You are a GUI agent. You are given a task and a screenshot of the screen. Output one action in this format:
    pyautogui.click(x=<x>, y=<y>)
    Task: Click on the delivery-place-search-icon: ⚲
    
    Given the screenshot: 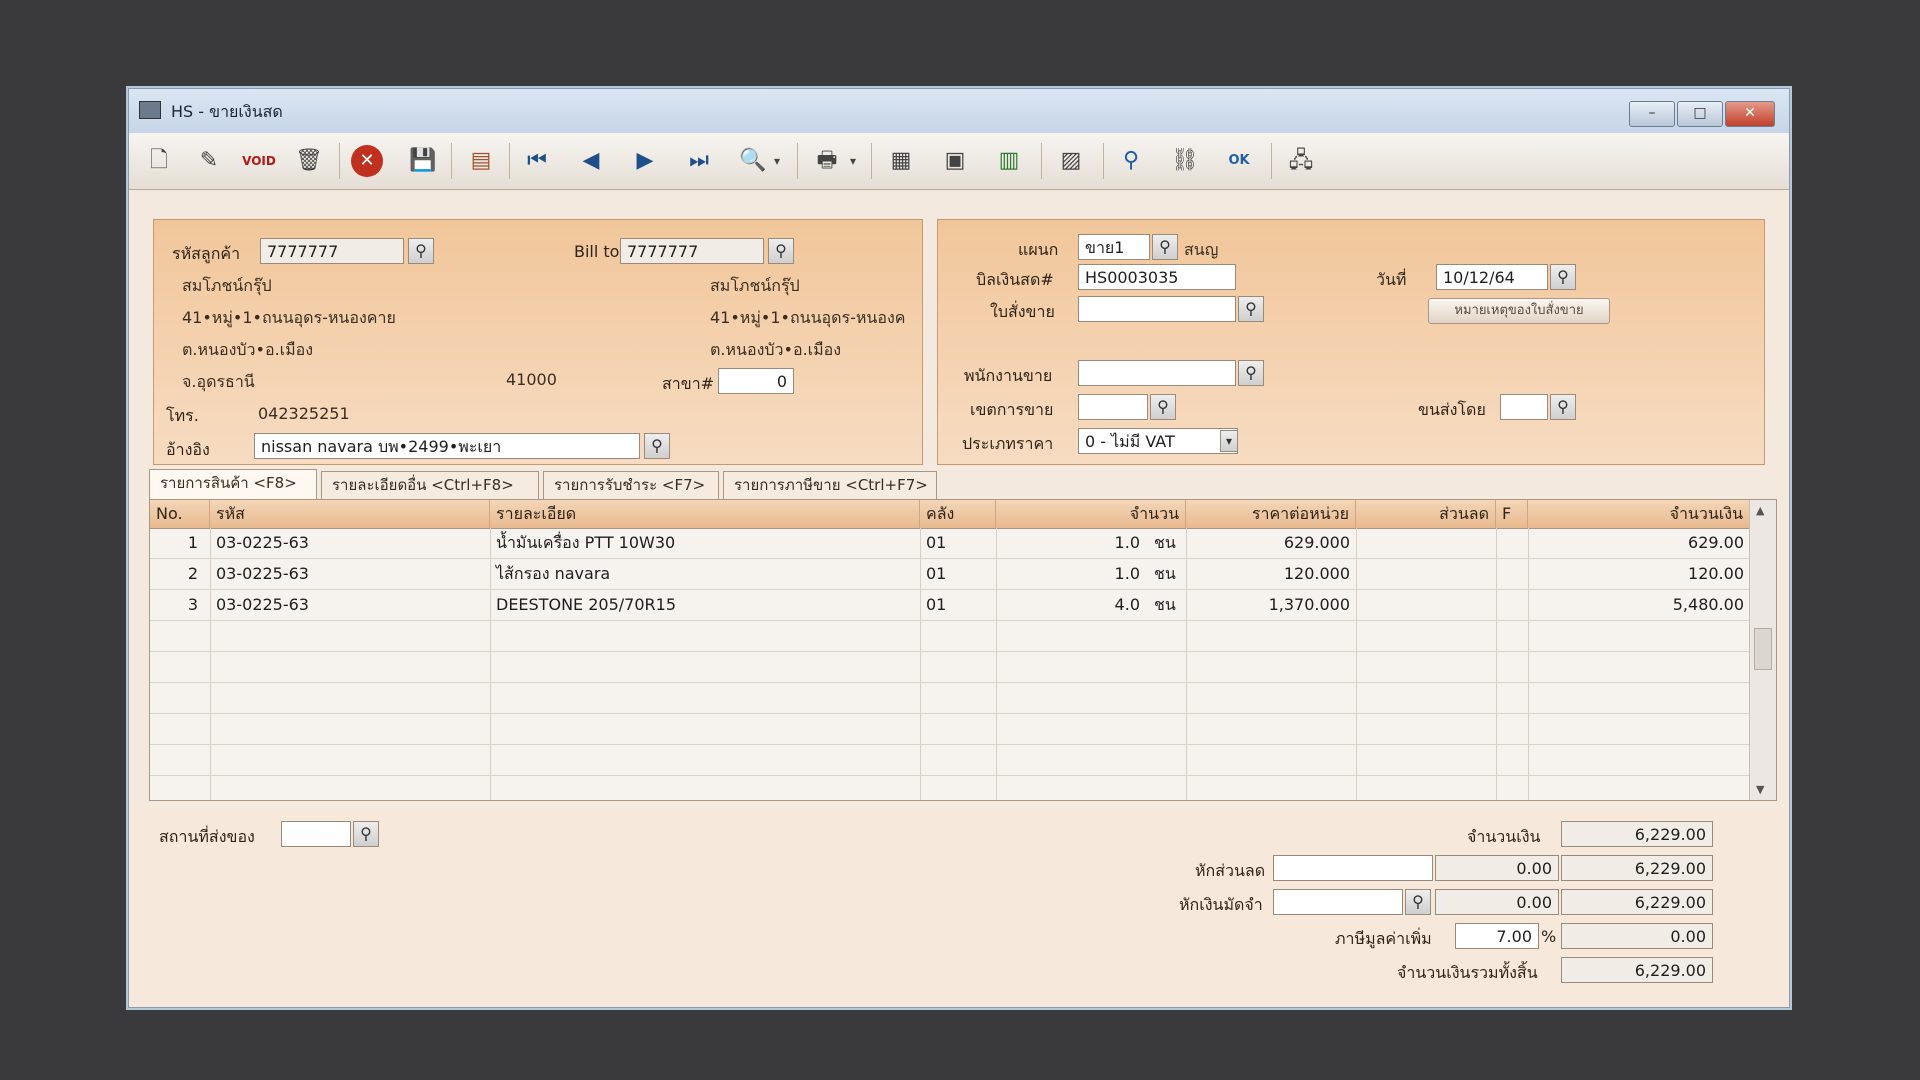 What is the action you would take?
    pyautogui.click(x=366, y=834)
    